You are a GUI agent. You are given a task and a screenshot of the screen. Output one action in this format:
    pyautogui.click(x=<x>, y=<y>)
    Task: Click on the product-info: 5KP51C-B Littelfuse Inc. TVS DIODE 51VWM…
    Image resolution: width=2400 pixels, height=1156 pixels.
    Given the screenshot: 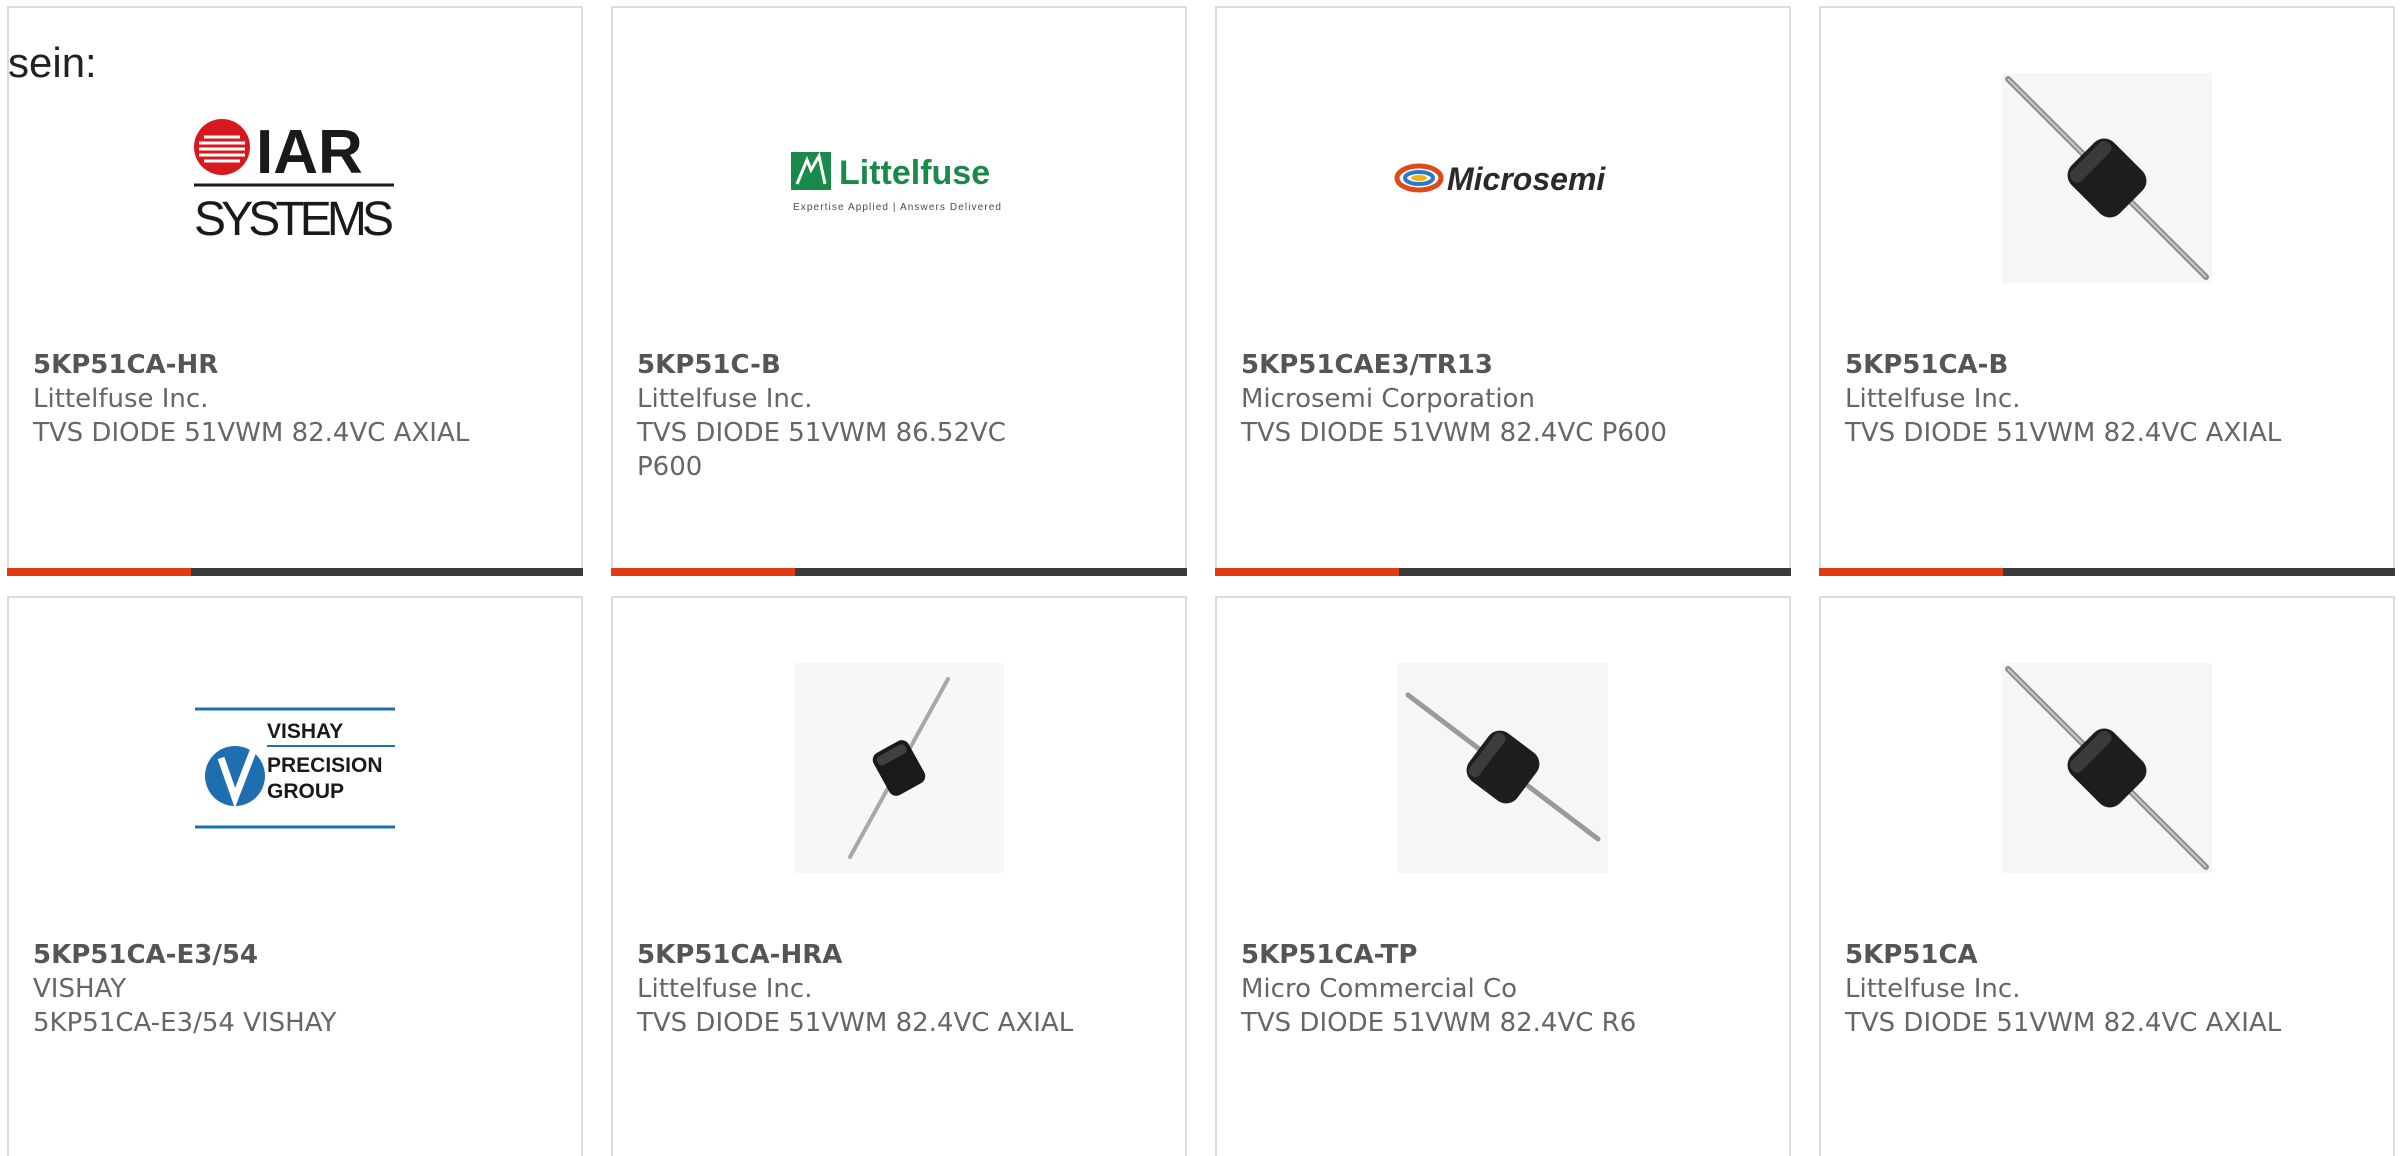 What is the action you would take?
    pyautogui.click(x=891, y=416)
    